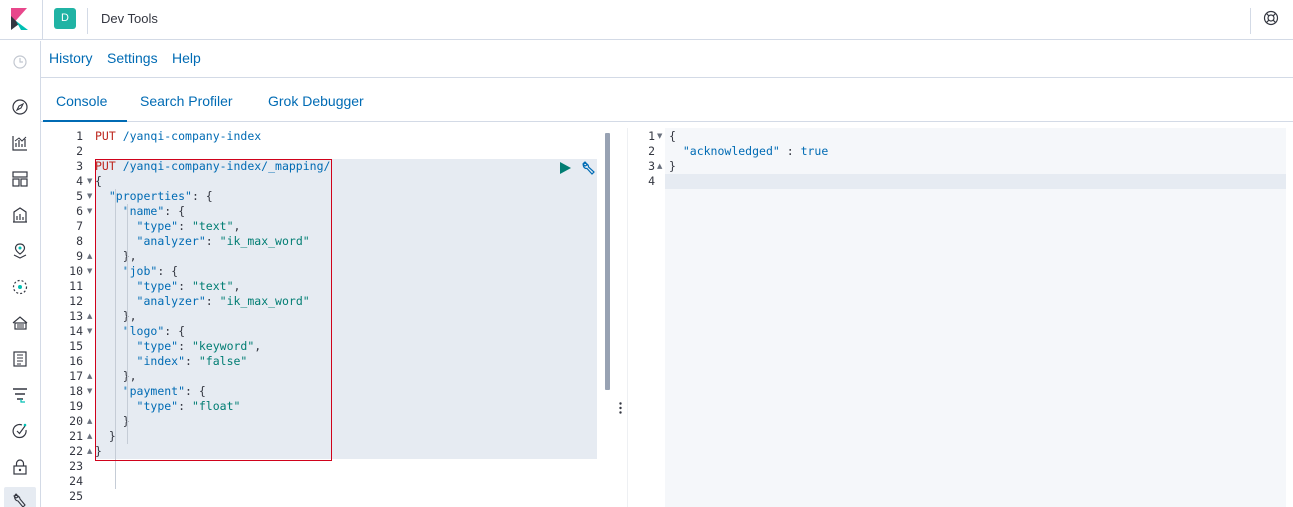  Describe the element at coordinates (20, 395) in the screenshot. I see `apm-icon` at that location.